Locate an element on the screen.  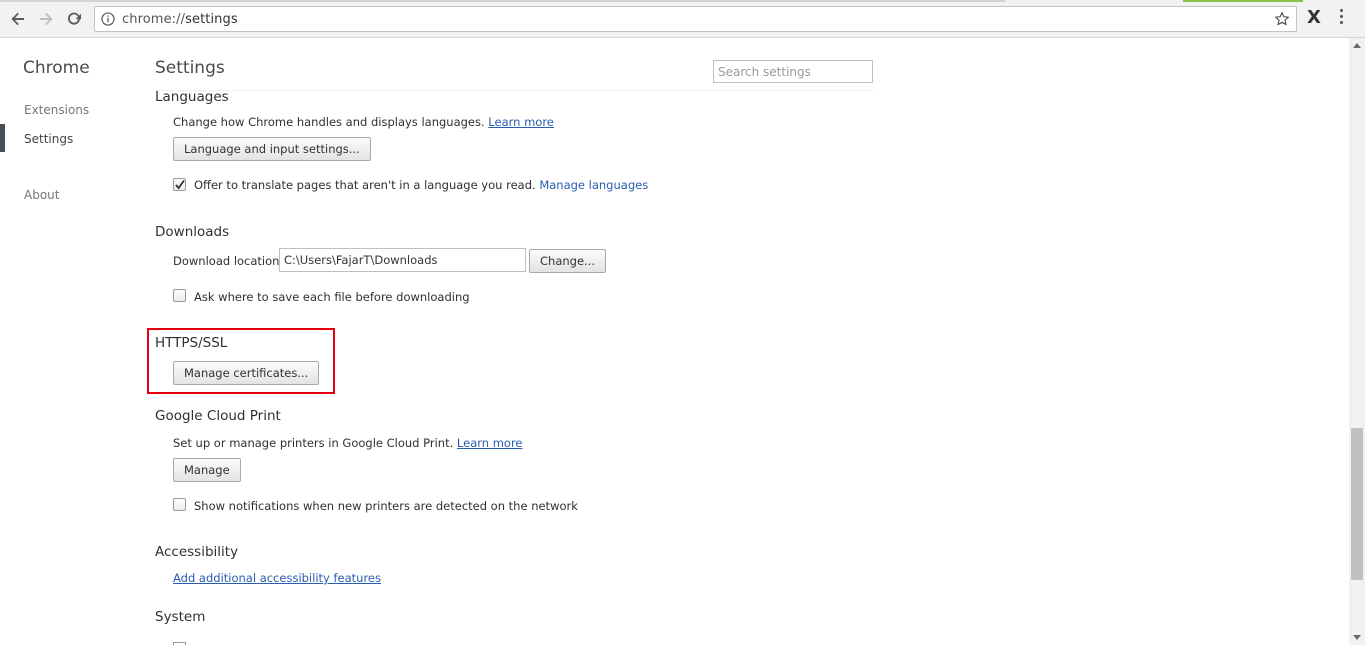
checkmark-icon is located at coordinates (180, 184).